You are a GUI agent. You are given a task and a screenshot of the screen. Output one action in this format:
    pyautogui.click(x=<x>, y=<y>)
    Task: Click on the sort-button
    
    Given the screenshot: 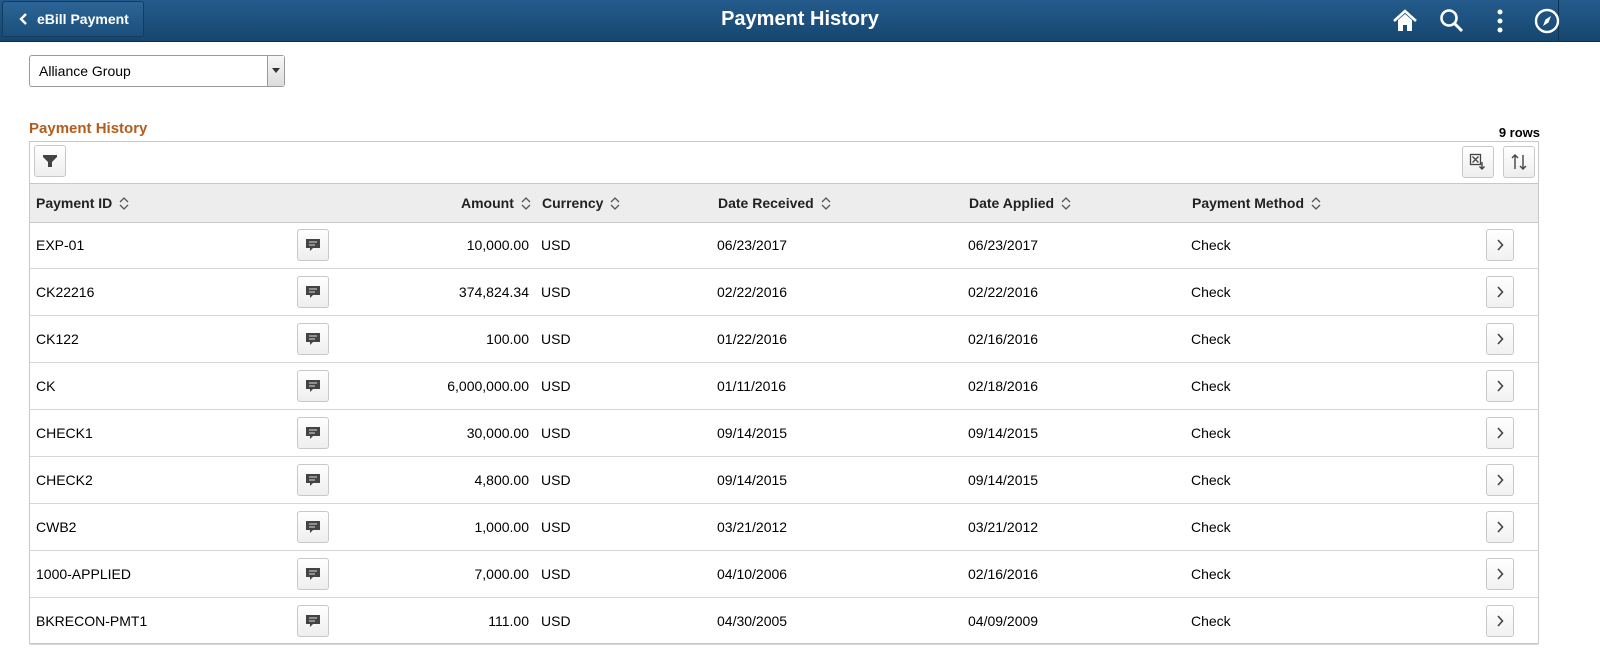 What is the action you would take?
    pyautogui.click(x=1519, y=162)
    